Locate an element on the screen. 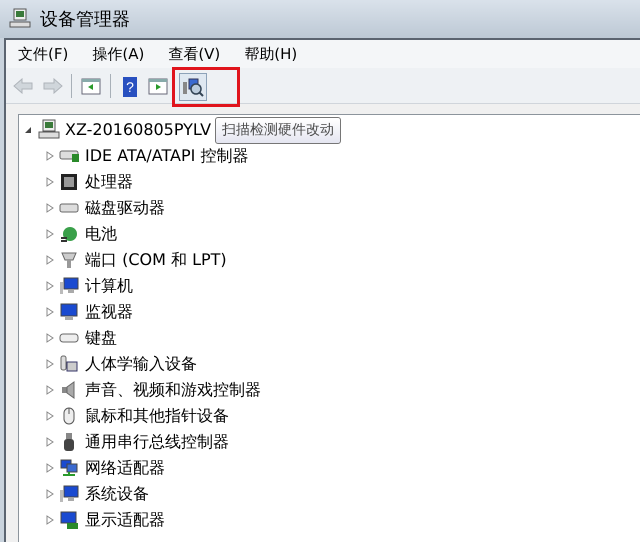 The image size is (640, 542). toolbar-button is located at coordinates (193, 86).